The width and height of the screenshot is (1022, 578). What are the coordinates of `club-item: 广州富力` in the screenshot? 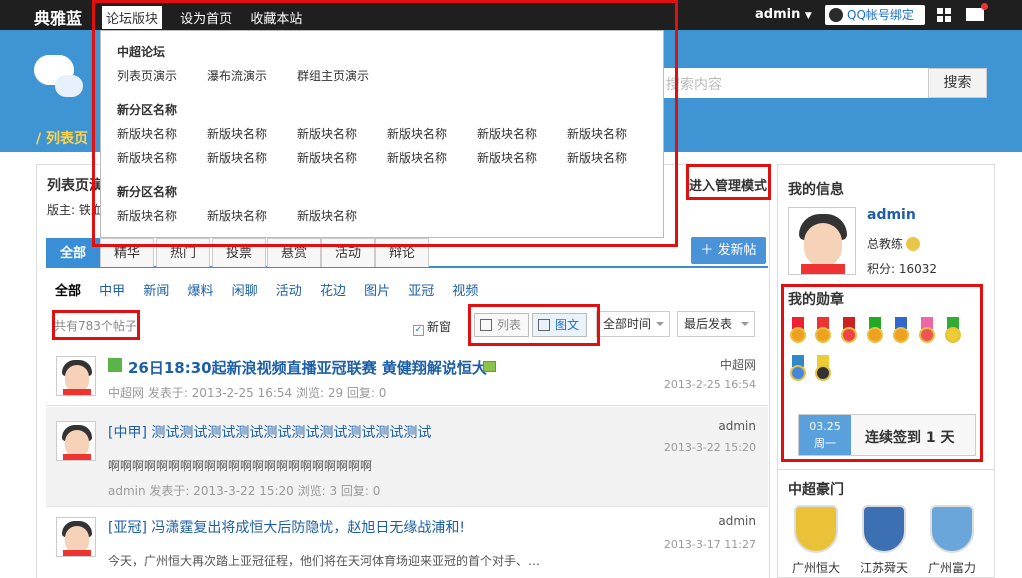 It's located at (952, 540).